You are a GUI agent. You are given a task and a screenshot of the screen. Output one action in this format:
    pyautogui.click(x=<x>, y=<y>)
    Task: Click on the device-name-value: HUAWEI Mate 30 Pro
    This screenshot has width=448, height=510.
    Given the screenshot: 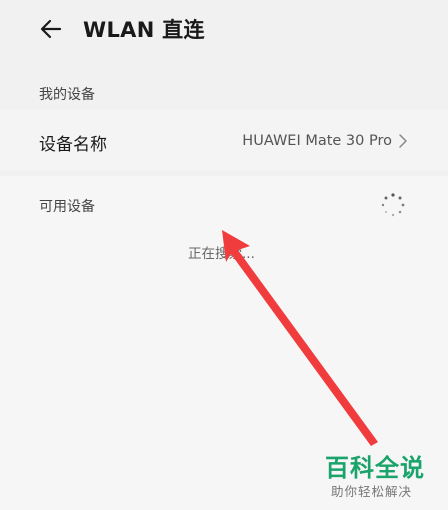 What is the action you would take?
    pyautogui.click(x=317, y=141)
    